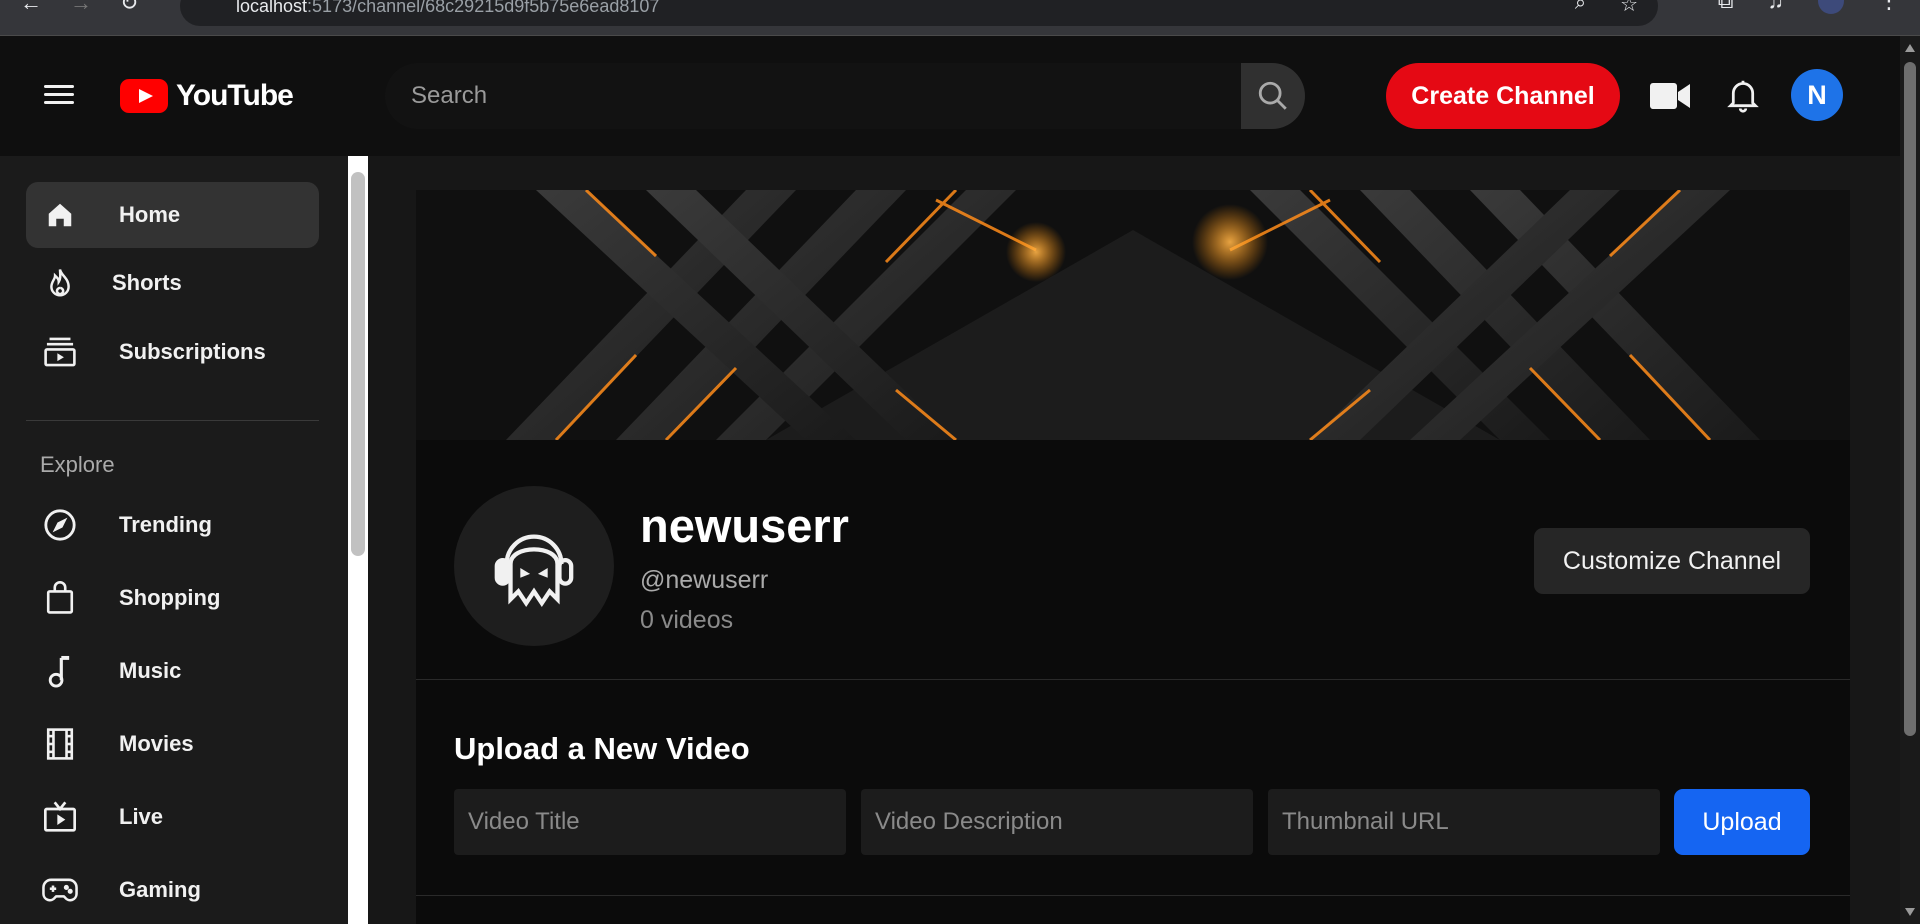 The image size is (1920, 924). What do you see at coordinates (144, 96) in the screenshot?
I see `youtube-play-icon` at bounding box center [144, 96].